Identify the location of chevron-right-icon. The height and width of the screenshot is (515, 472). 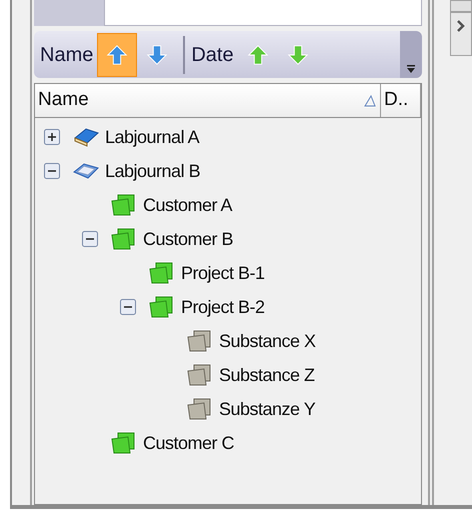
(461, 26).